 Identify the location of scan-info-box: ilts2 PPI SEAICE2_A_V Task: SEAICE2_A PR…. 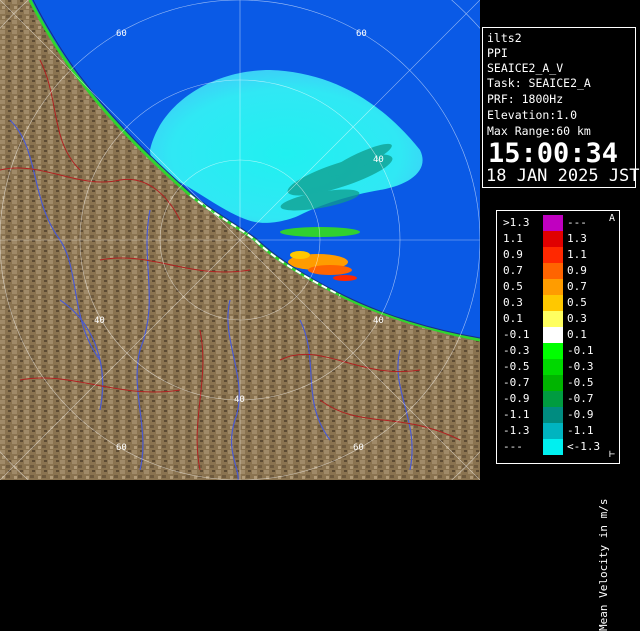
(561, 107).